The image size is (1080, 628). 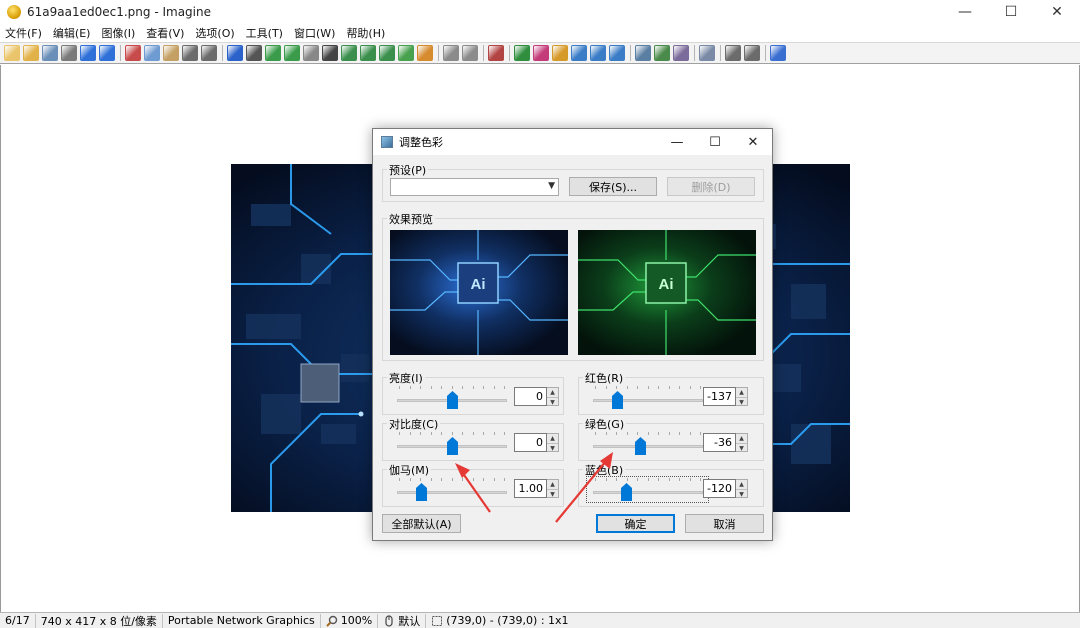 I want to click on flip-icon, so click(x=387, y=53).